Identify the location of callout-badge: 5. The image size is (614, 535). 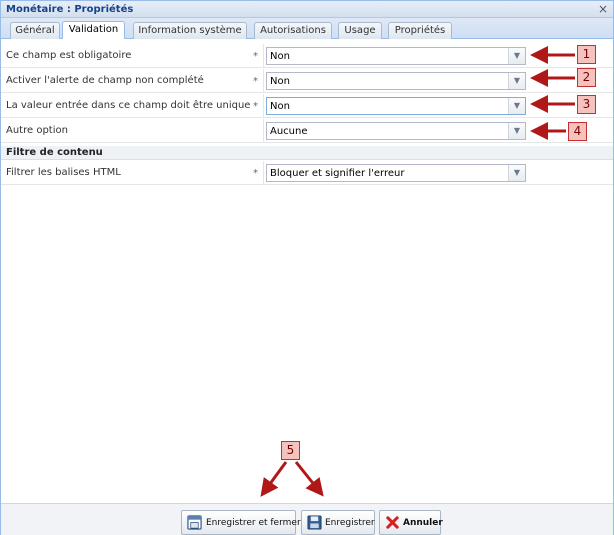
(290, 450).